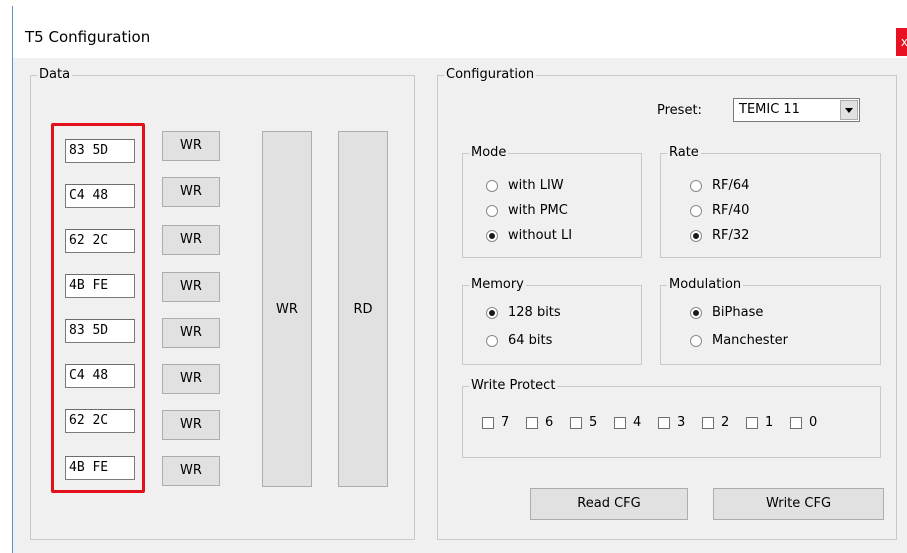  What do you see at coordinates (191, 425) in the screenshot?
I see `wr-button-7: WR` at bounding box center [191, 425].